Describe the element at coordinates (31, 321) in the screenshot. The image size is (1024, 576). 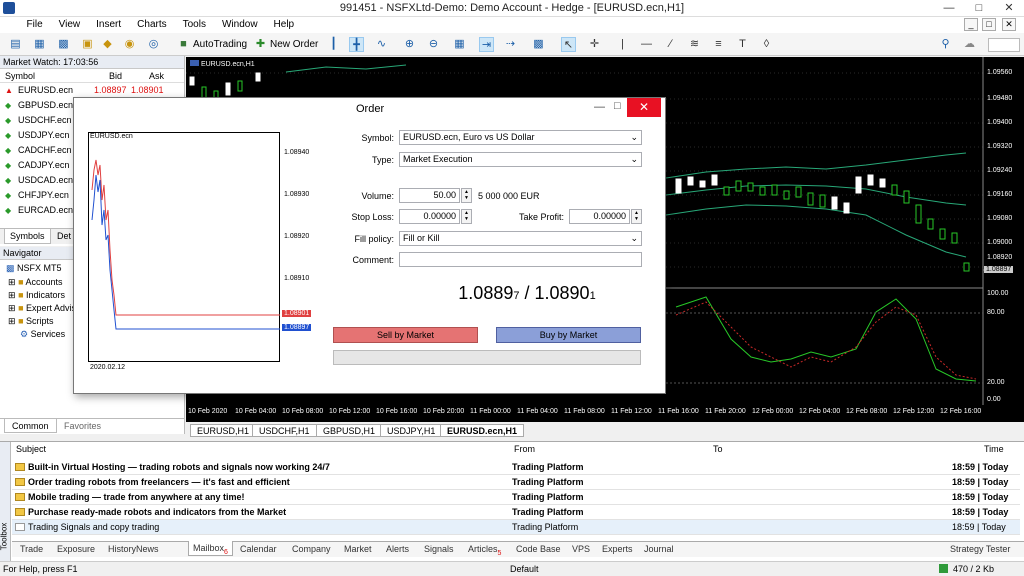
I see `navigator-item-scripts: ⊞ ■ Scripts` at that location.